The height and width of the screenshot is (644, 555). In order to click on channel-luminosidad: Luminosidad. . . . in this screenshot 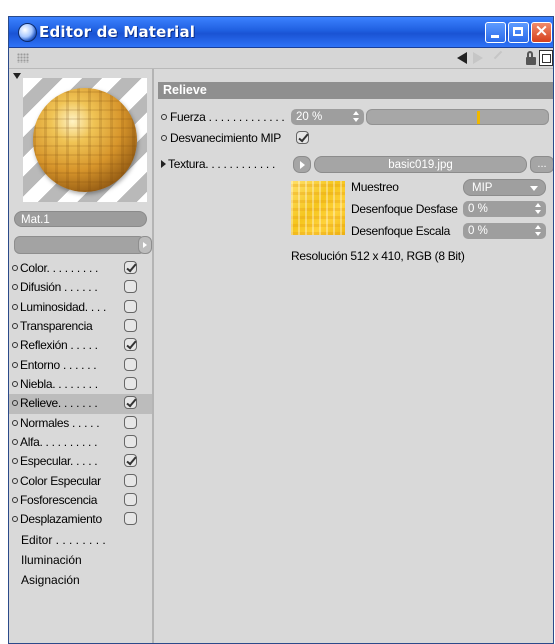, I will do `click(80, 307)`.